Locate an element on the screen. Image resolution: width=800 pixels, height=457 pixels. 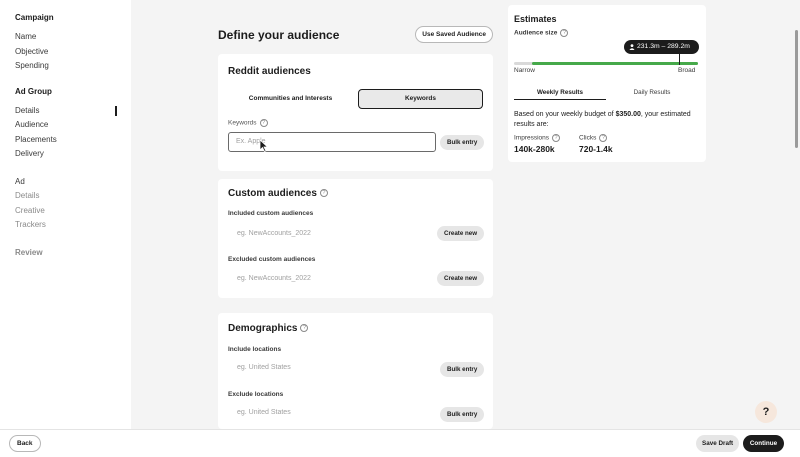
demographics-title-text: Demographics is located at coordinates (263, 328).